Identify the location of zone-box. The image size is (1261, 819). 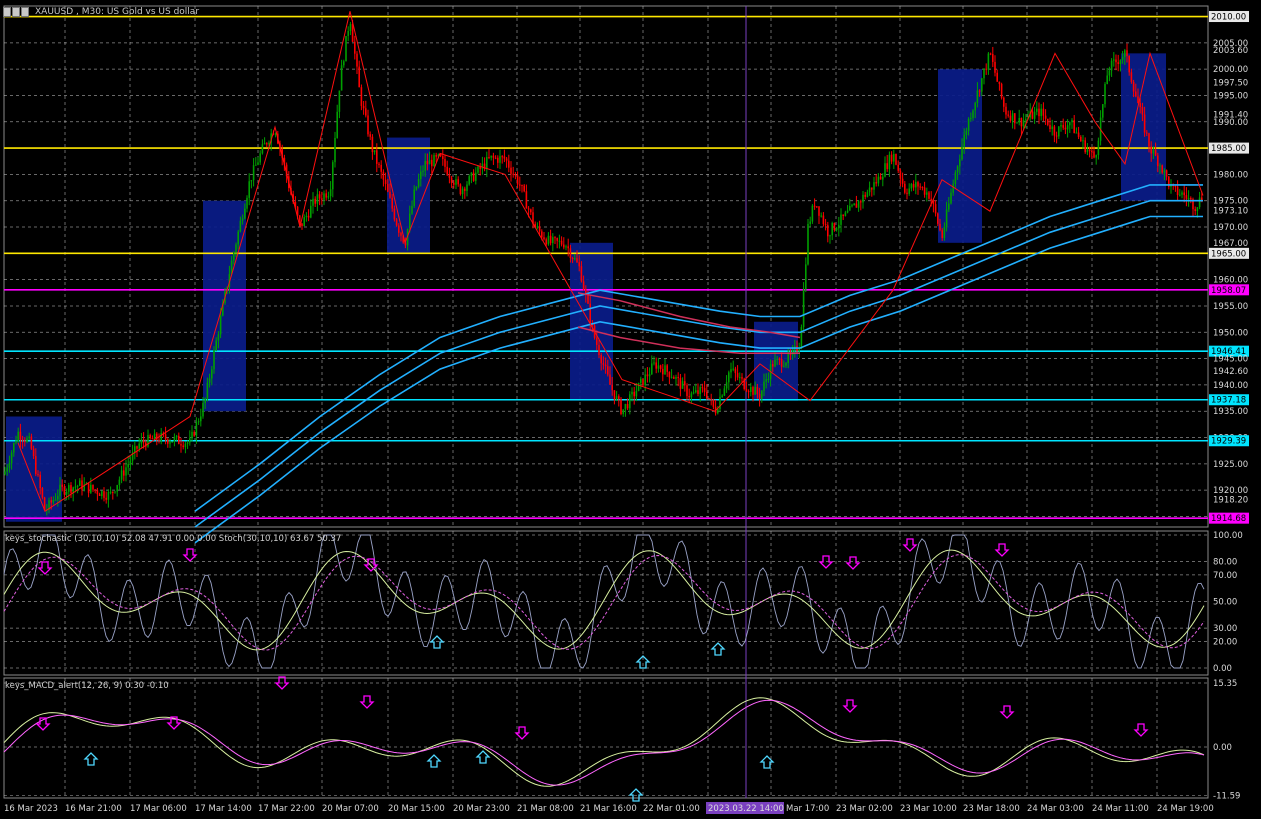
(591, 321).